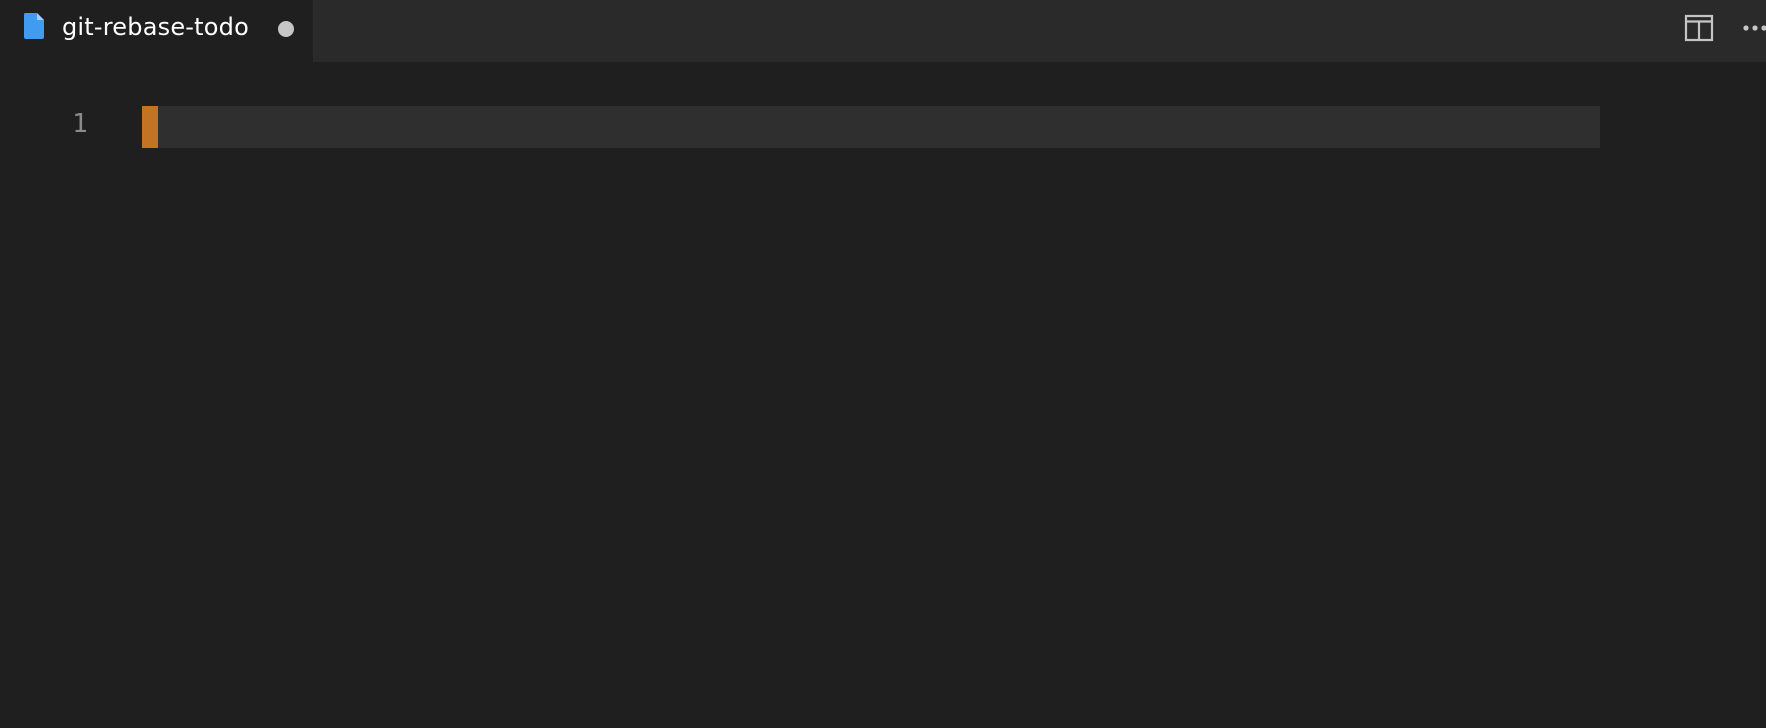 The height and width of the screenshot is (728, 1766). What do you see at coordinates (1699, 28) in the screenshot?
I see `split-editor-icon` at bounding box center [1699, 28].